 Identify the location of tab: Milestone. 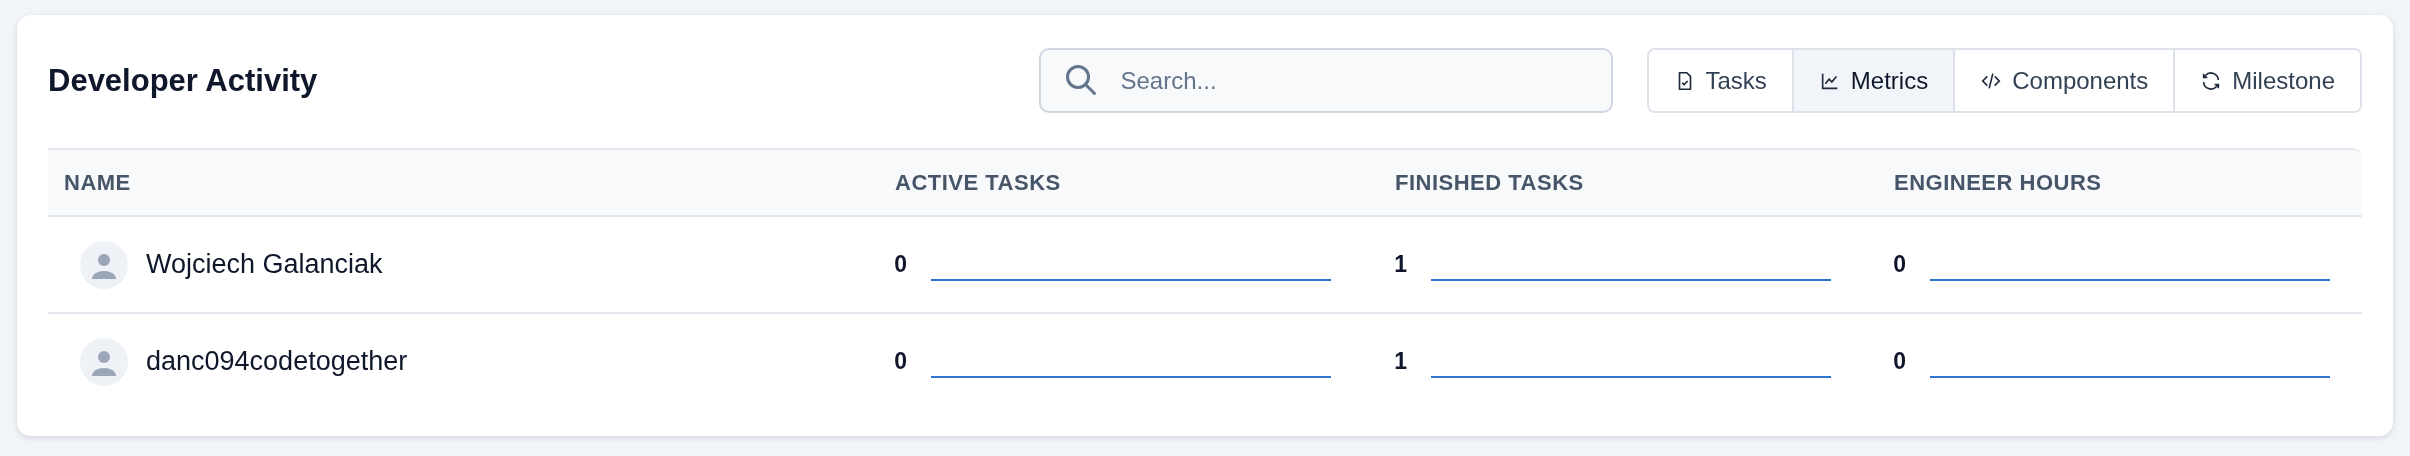
(2266, 80).